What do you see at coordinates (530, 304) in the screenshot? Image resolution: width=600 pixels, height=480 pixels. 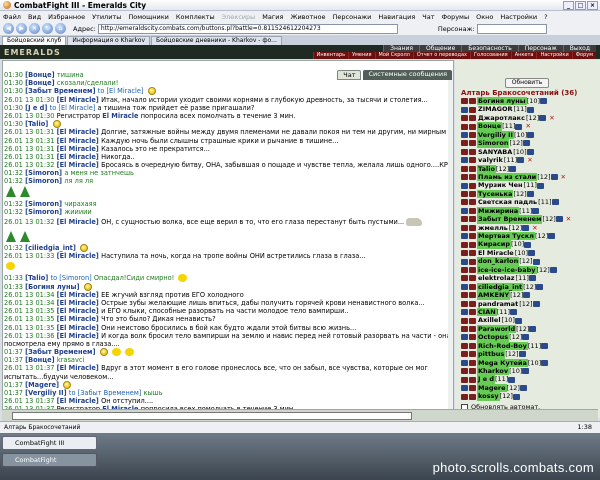 I see `player-row: pandramat [12]` at bounding box center [530, 304].